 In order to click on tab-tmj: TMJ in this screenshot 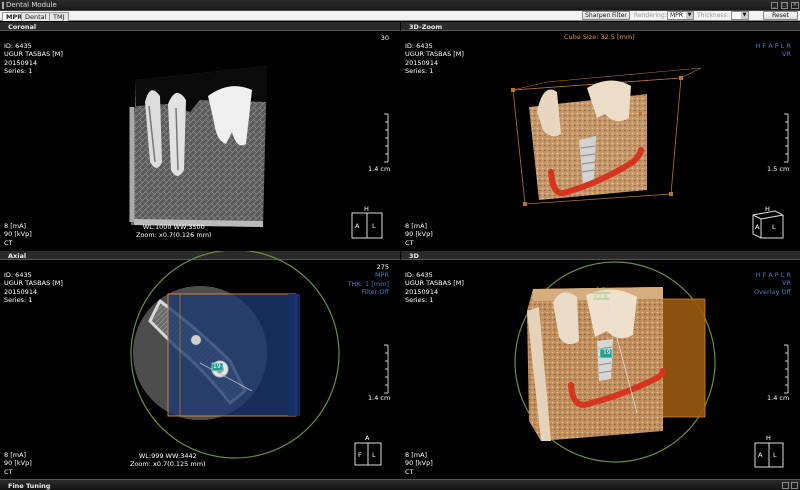, I will do `click(59, 16)`.